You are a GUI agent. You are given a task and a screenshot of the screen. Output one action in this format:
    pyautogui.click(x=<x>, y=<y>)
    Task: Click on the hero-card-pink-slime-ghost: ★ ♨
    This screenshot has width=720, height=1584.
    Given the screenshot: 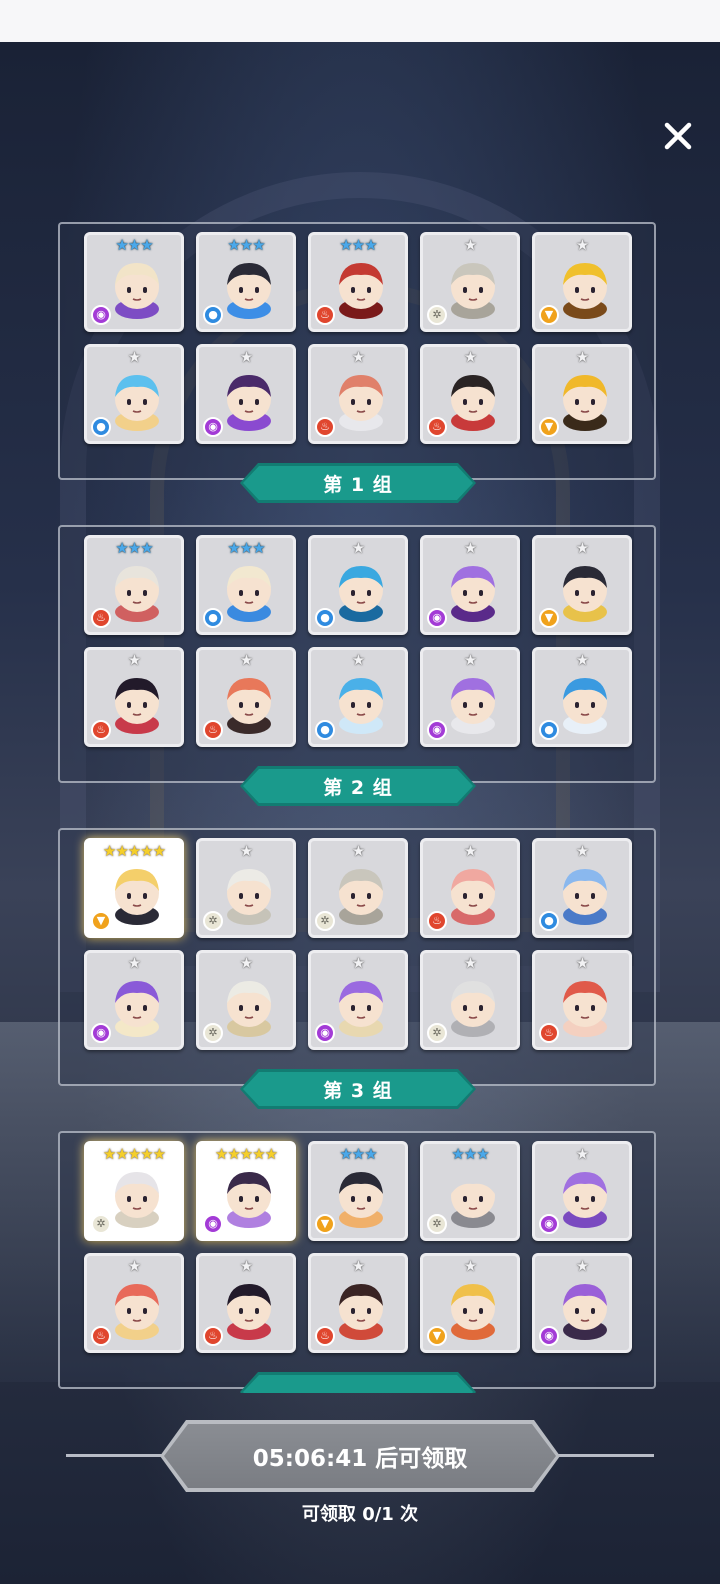 What is the action you would take?
    pyautogui.click(x=470, y=888)
    